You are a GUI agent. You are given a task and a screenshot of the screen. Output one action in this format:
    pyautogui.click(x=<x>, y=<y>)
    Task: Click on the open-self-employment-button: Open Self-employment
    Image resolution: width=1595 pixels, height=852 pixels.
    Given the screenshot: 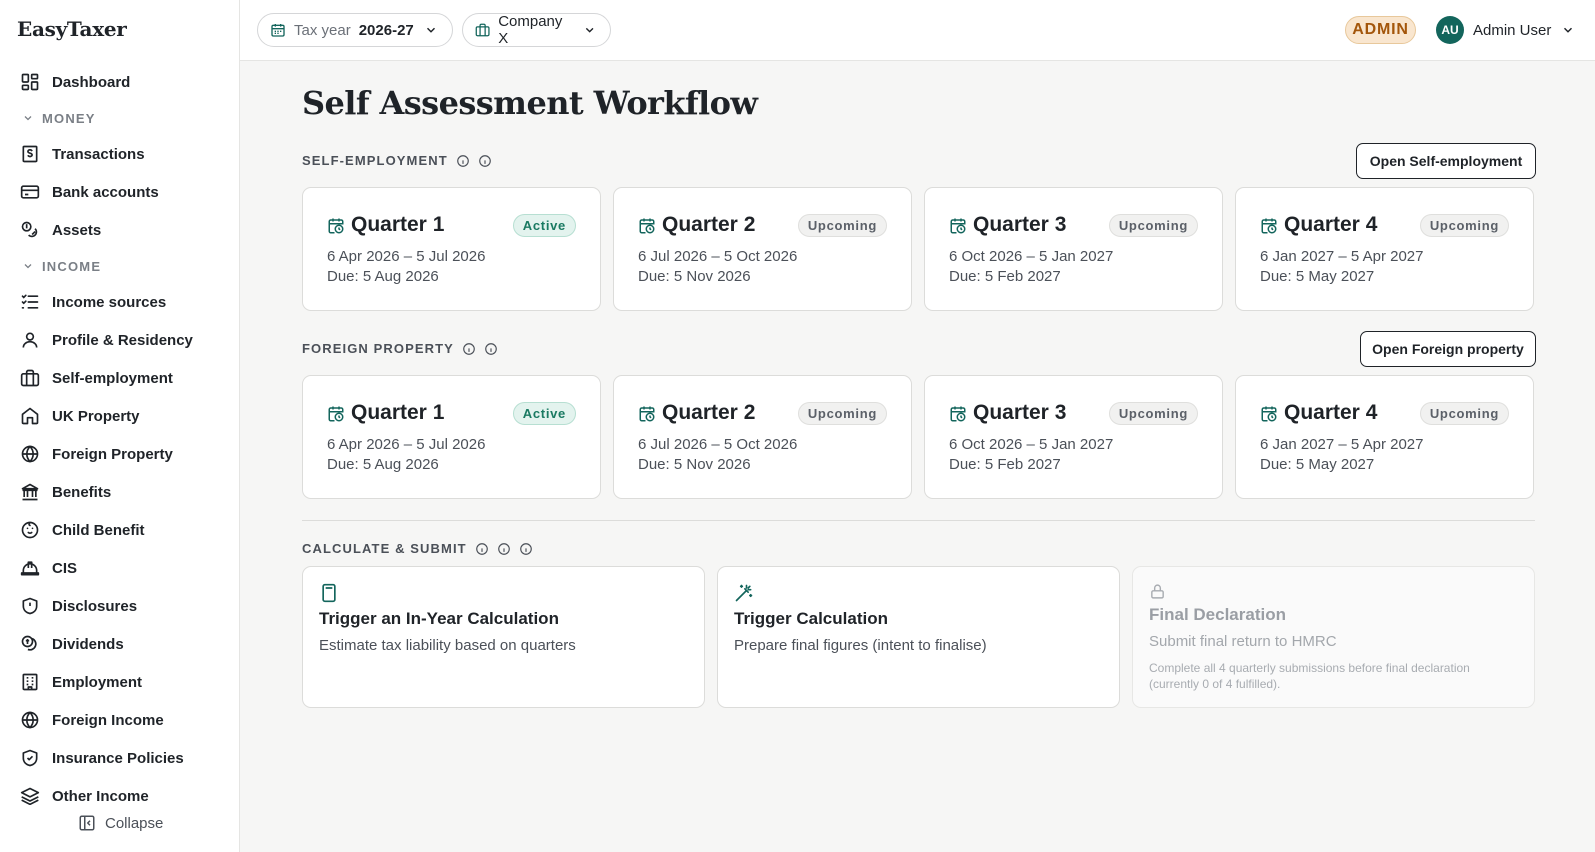 What is the action you would take?
    pyautogui.click(x=1446, y=161)
    